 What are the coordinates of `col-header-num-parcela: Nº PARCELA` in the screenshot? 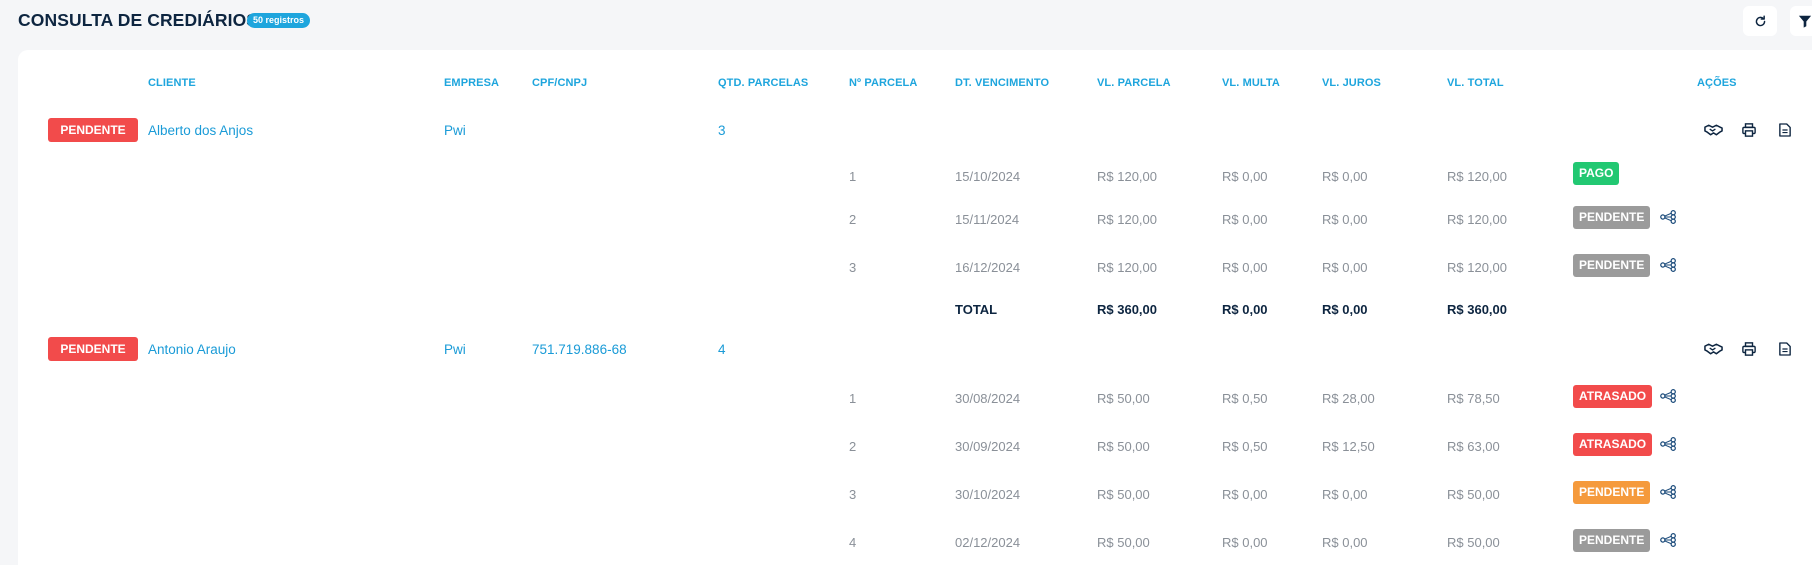 It's located at (883, 83).